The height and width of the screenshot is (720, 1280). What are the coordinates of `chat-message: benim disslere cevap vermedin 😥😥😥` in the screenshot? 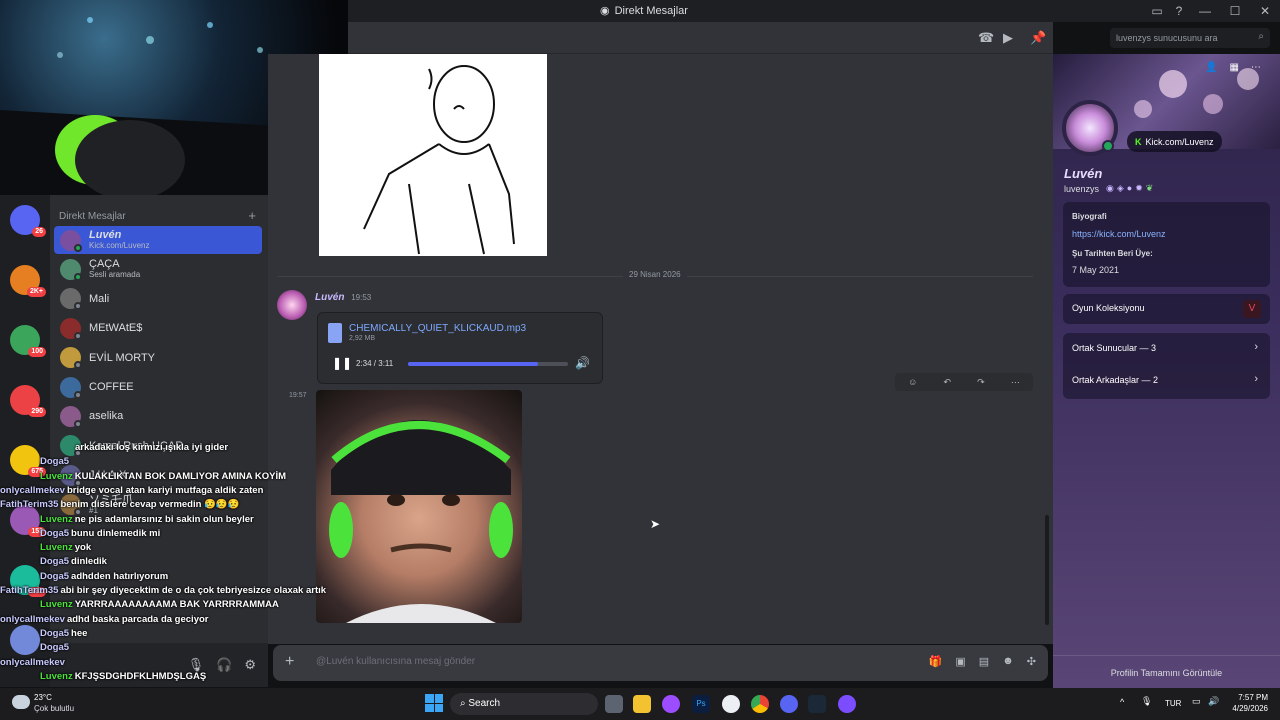 It's located at (150, 505).